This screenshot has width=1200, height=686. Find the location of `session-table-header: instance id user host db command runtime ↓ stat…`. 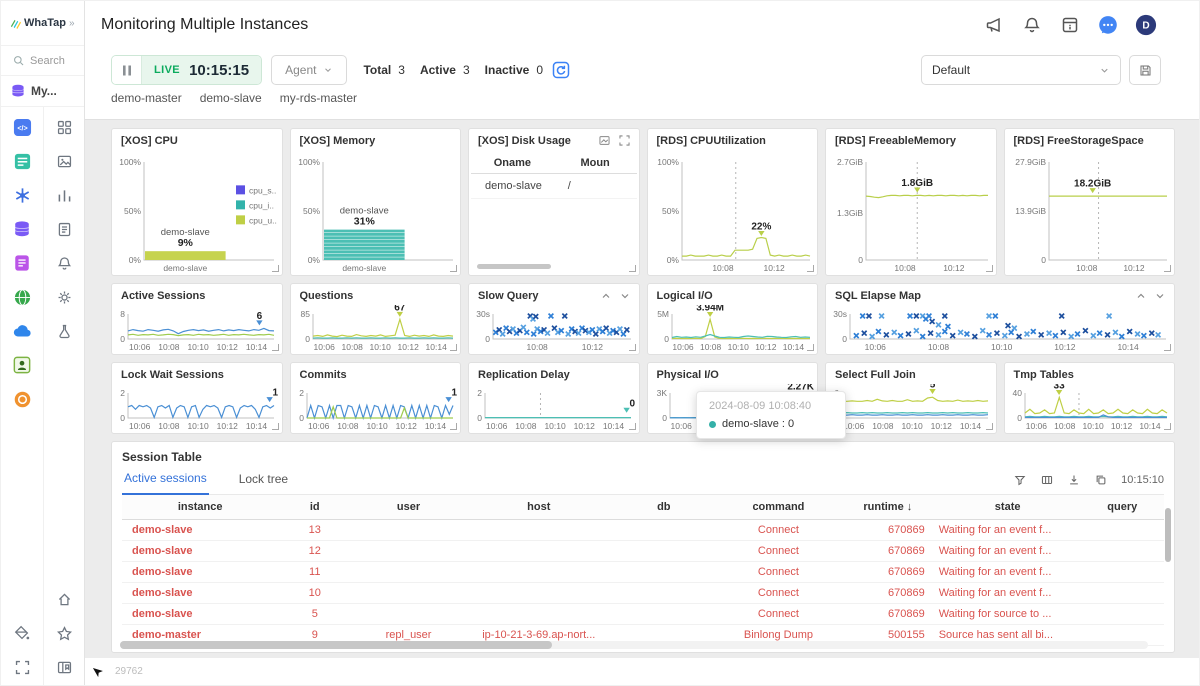

session-table-header: instance id user host db command runtime ↓ stat… is located at coordinates (643, 507).